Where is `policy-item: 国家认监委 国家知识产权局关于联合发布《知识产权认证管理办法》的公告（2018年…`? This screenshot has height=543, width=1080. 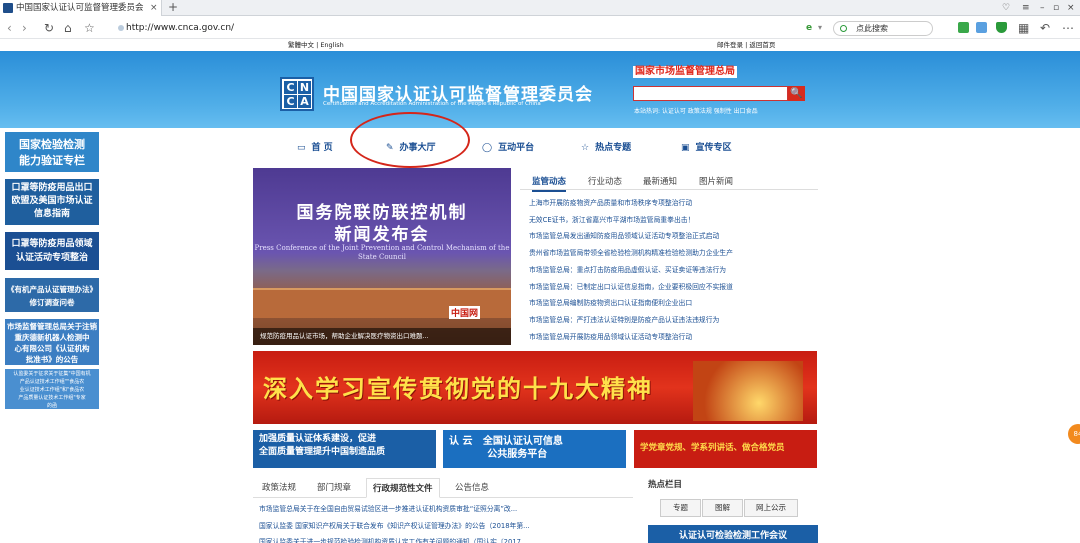
policy-item: 国家认监委 国家知识产权局关于联合发布《知识产权认证管理办法》的公告（2018年… is located at coordinates (443, 526).